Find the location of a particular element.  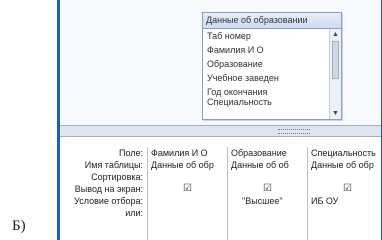

field-cell: Фамилия И О is located at coordinates (187, 153).